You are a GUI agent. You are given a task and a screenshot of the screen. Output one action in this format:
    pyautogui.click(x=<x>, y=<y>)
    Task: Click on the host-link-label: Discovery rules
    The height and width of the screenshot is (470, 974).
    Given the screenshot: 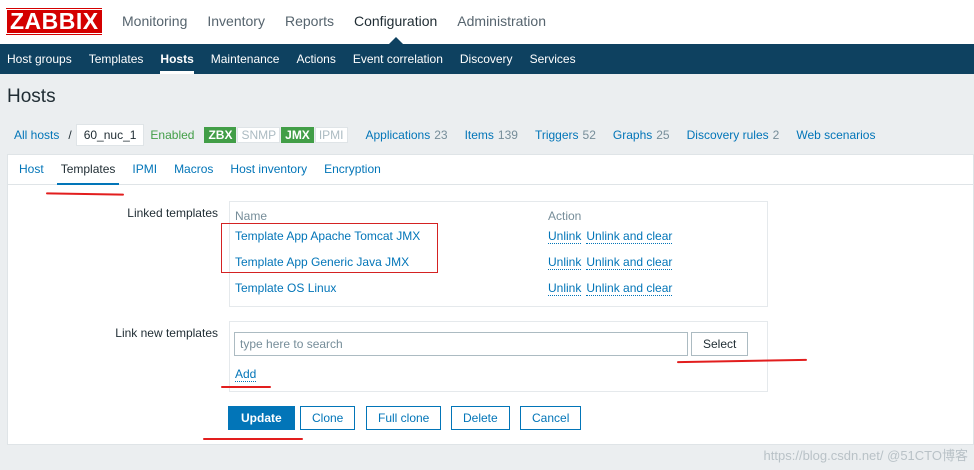 What is the action you would take?
    pyautogui.click(x=728, y=135)
    